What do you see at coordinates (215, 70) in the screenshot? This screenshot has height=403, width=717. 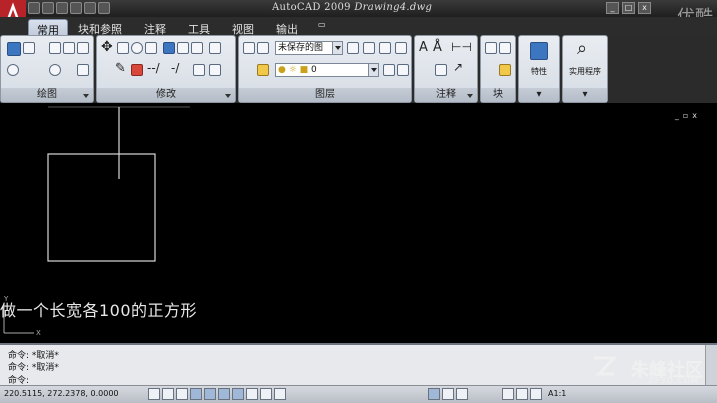 I see `scale-icon` at bounding box center [215, 70].